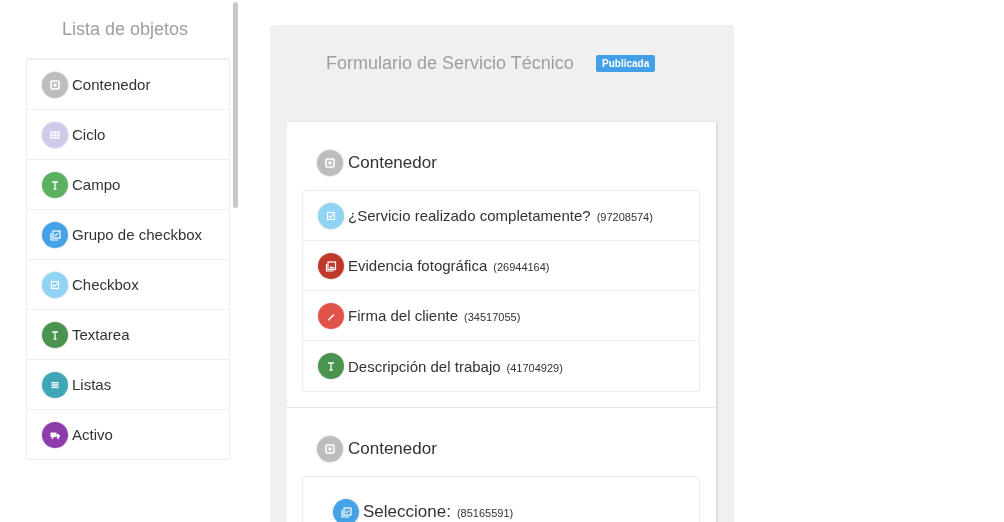 The image size is (1004, 522). Describe the element at coordinates (624, 216) in the screenshot. I see `field-id: (97208574)` at that location.